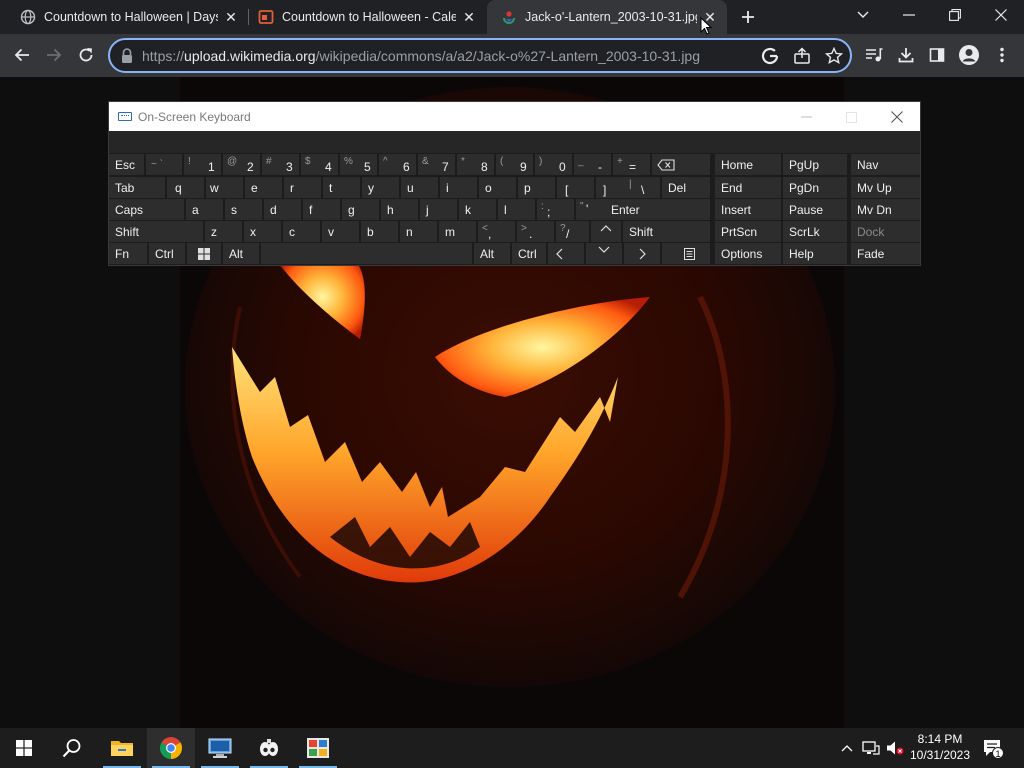  Describe the element at coordinates (536, 187) in the screenshot. I see `key-p: p` at that location.